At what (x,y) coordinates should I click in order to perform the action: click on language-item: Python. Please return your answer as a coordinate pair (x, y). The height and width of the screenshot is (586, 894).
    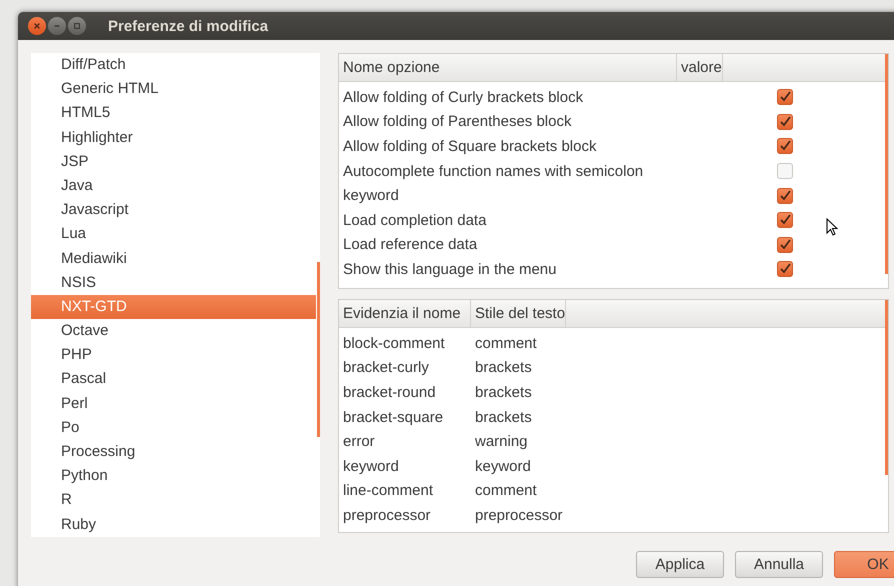
    Looking at the image, I should click on (175, 476).